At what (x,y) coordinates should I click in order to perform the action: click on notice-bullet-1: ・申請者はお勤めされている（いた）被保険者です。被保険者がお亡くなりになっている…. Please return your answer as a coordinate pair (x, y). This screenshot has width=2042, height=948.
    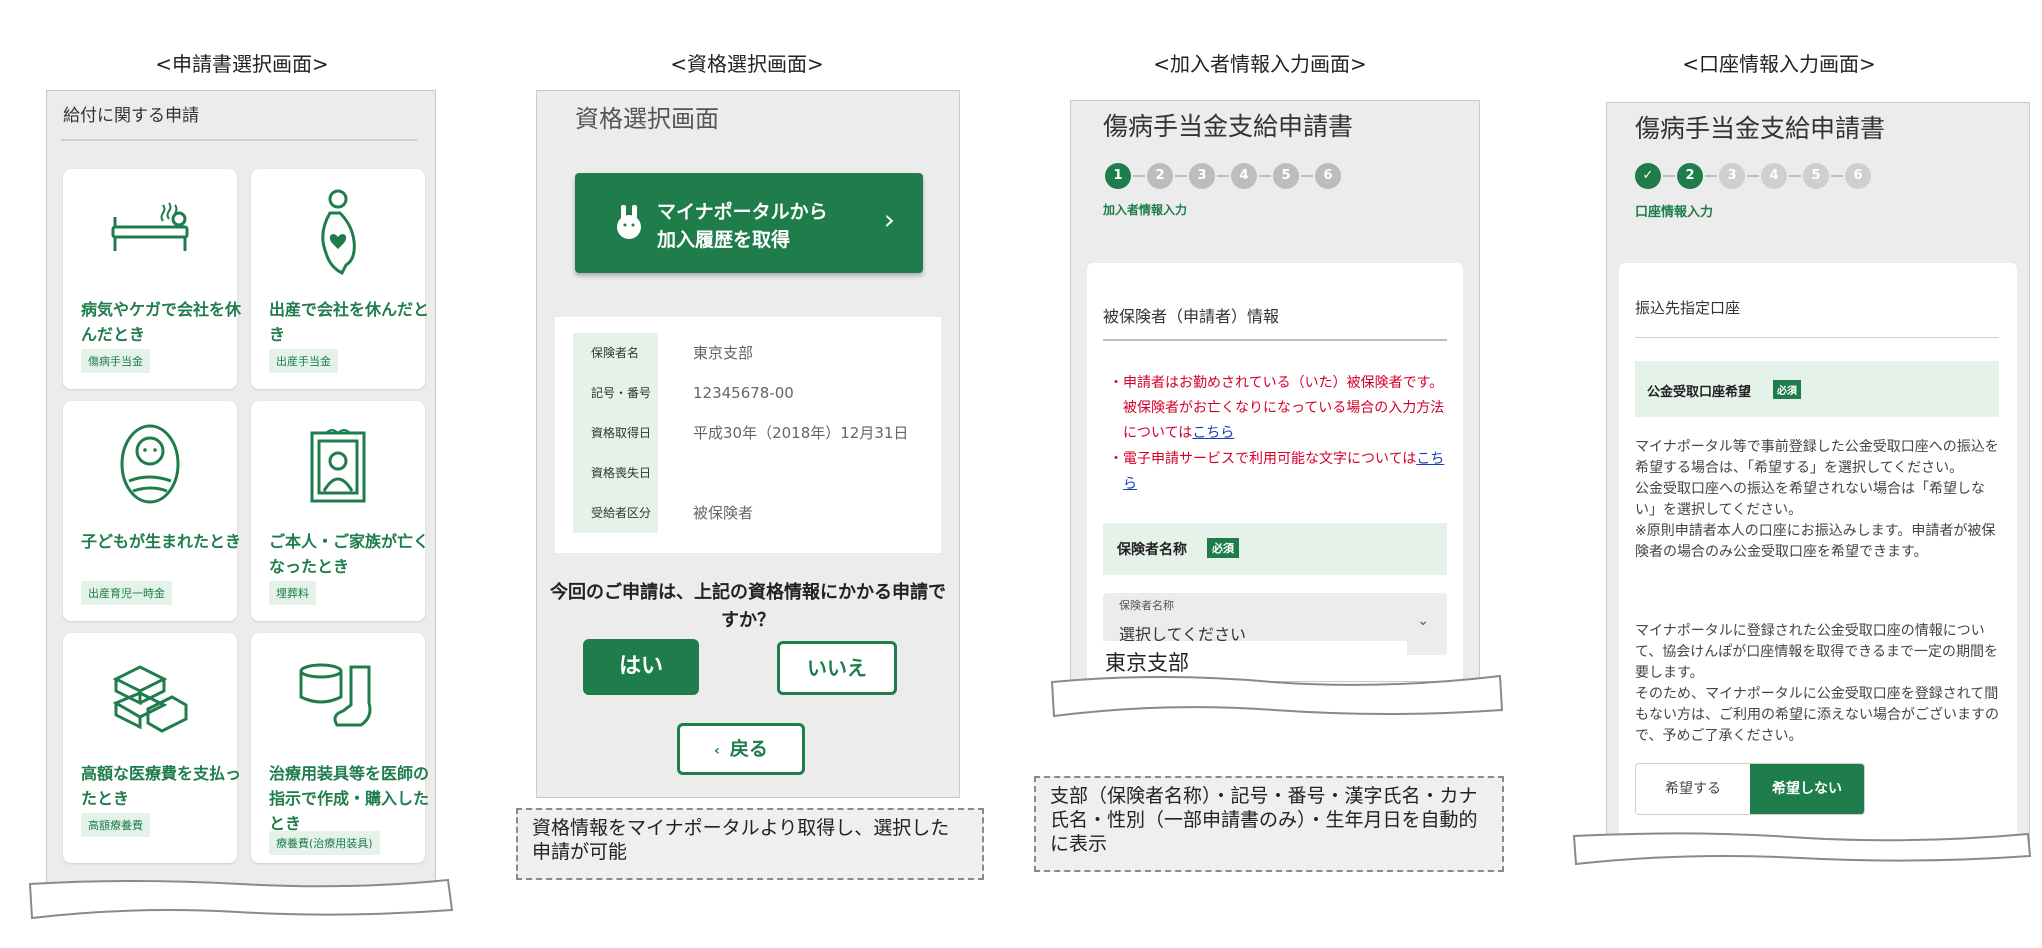
    Looking at the image, I should click on (1277, 408).